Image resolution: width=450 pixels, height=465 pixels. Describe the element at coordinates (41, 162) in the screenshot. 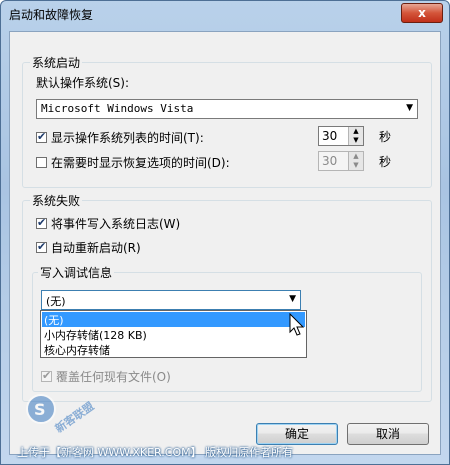

I see `show-recovery-checkbox` at that location.